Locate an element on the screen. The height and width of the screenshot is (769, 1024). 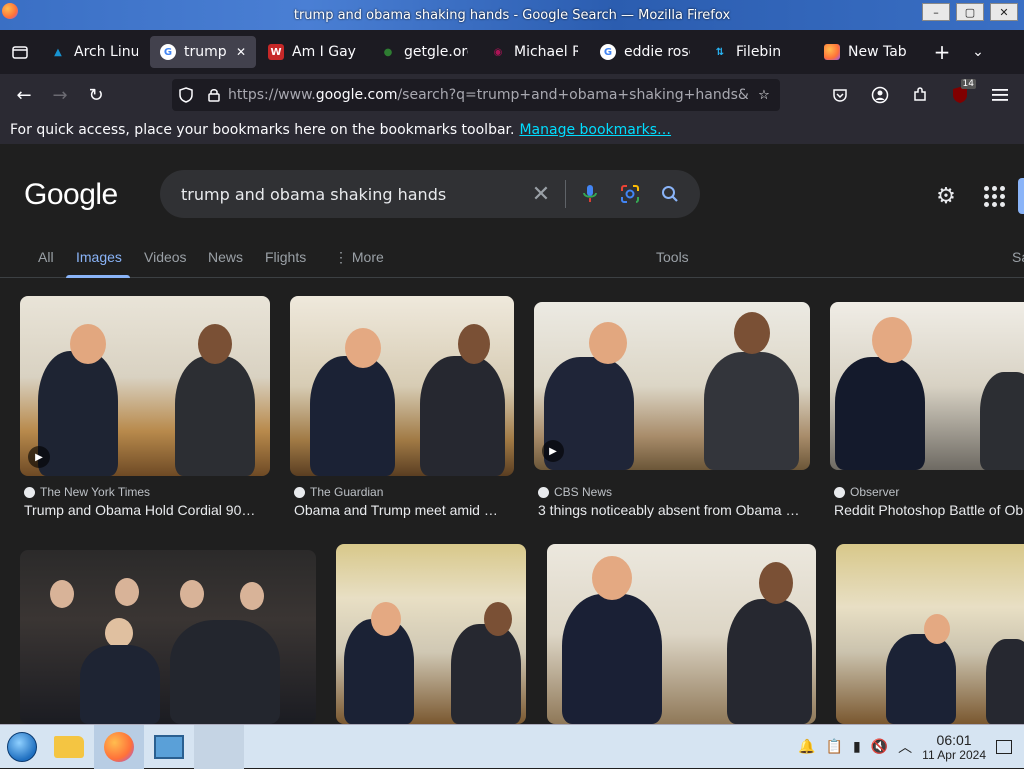
tab-label: eddie rose is located at coordinates (657, 52).